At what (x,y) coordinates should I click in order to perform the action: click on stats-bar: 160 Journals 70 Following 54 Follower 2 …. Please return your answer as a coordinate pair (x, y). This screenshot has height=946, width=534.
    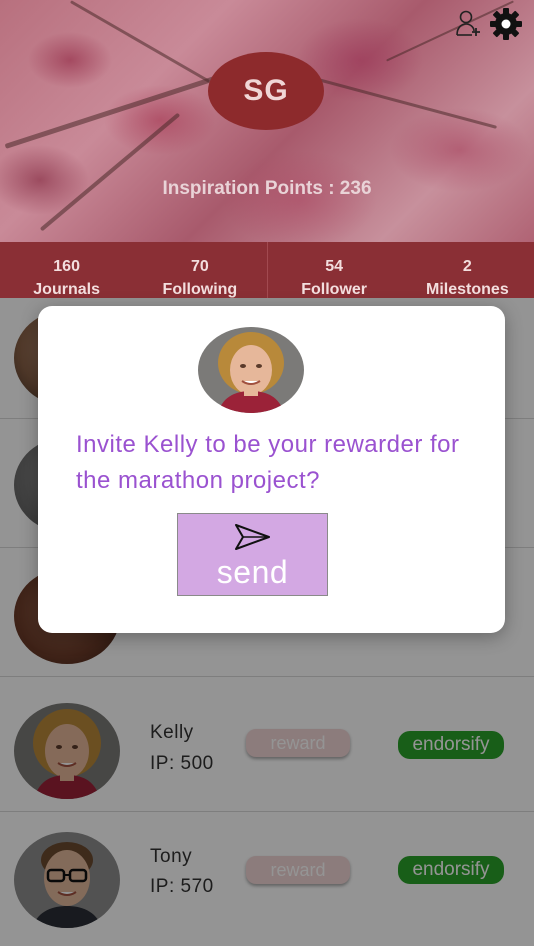
    Looking at the image, I should click on (267, 270).